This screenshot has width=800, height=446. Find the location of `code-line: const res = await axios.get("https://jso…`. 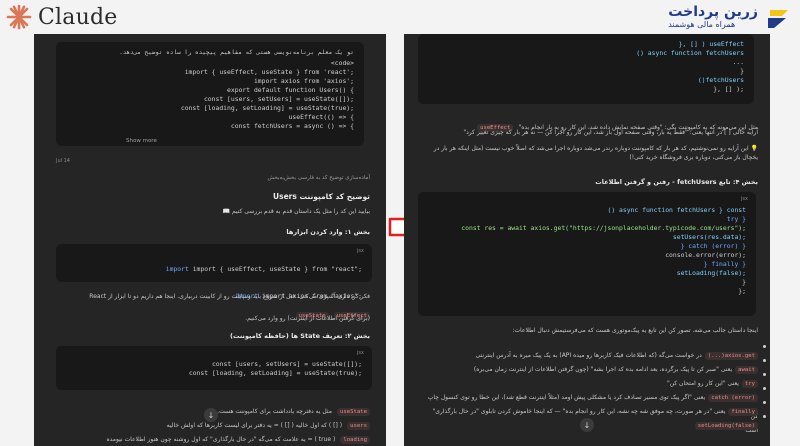

code-line: const res = await axios.get("https://jso… is located at coordinates (588, 228).